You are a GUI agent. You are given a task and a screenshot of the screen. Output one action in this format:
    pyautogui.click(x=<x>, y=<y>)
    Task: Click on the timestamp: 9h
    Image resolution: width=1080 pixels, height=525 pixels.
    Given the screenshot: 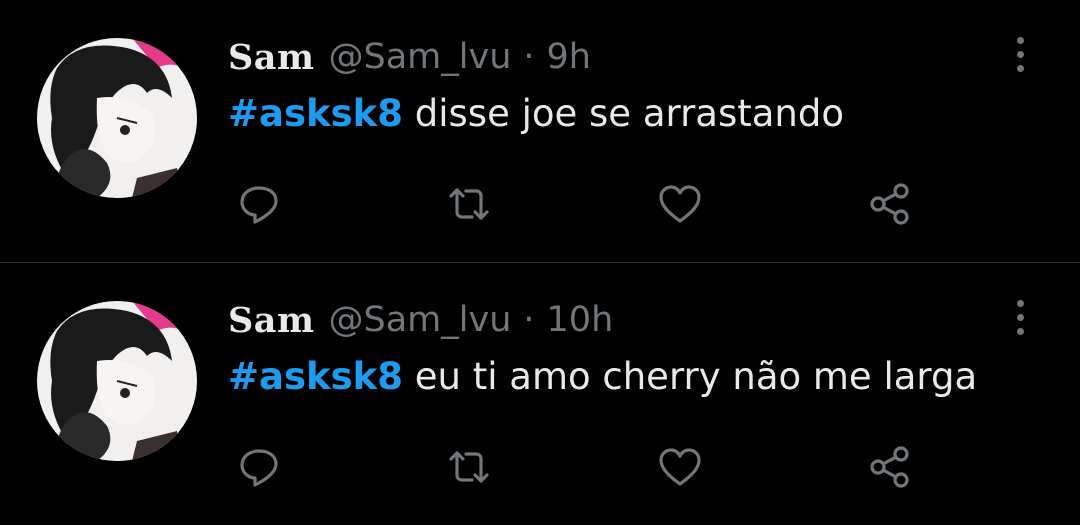 What is the action you would take?
    pyautogui.click(x=569, y=57)
    